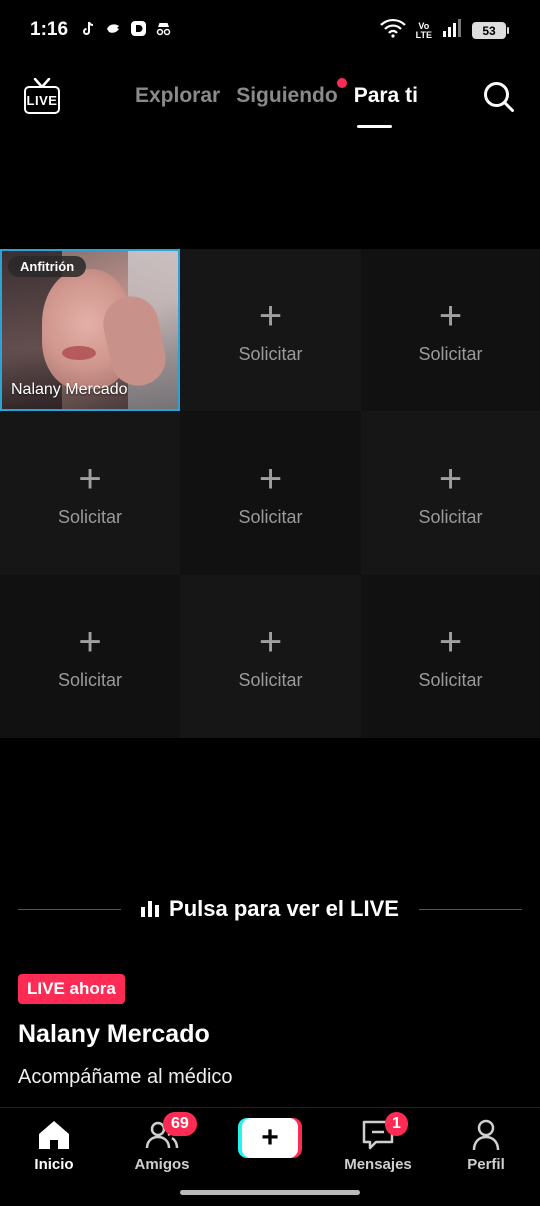  I want to click on friends-count-badge: 69, so click(180, 1124).